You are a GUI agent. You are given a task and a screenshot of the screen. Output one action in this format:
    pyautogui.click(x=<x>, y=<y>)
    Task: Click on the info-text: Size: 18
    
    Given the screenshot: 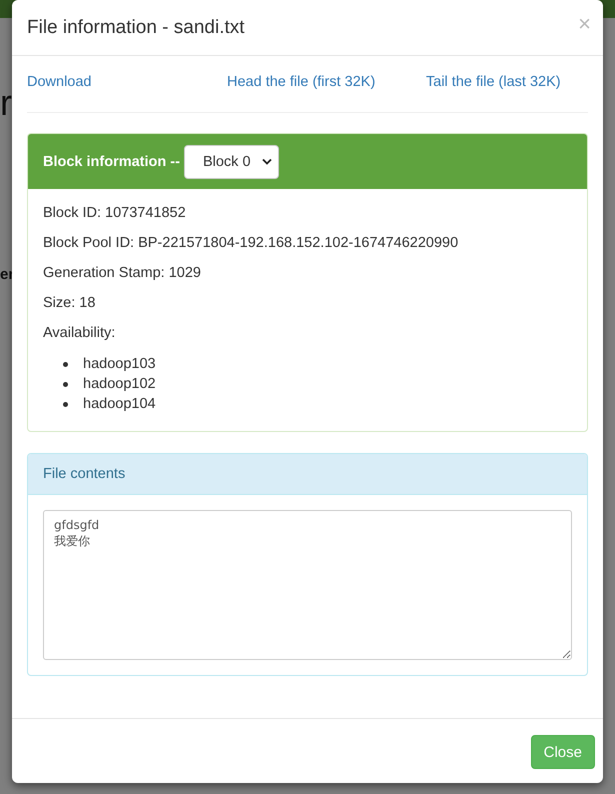 What is the action you would take?
    pyautogui.click(x=69, y=303)
    